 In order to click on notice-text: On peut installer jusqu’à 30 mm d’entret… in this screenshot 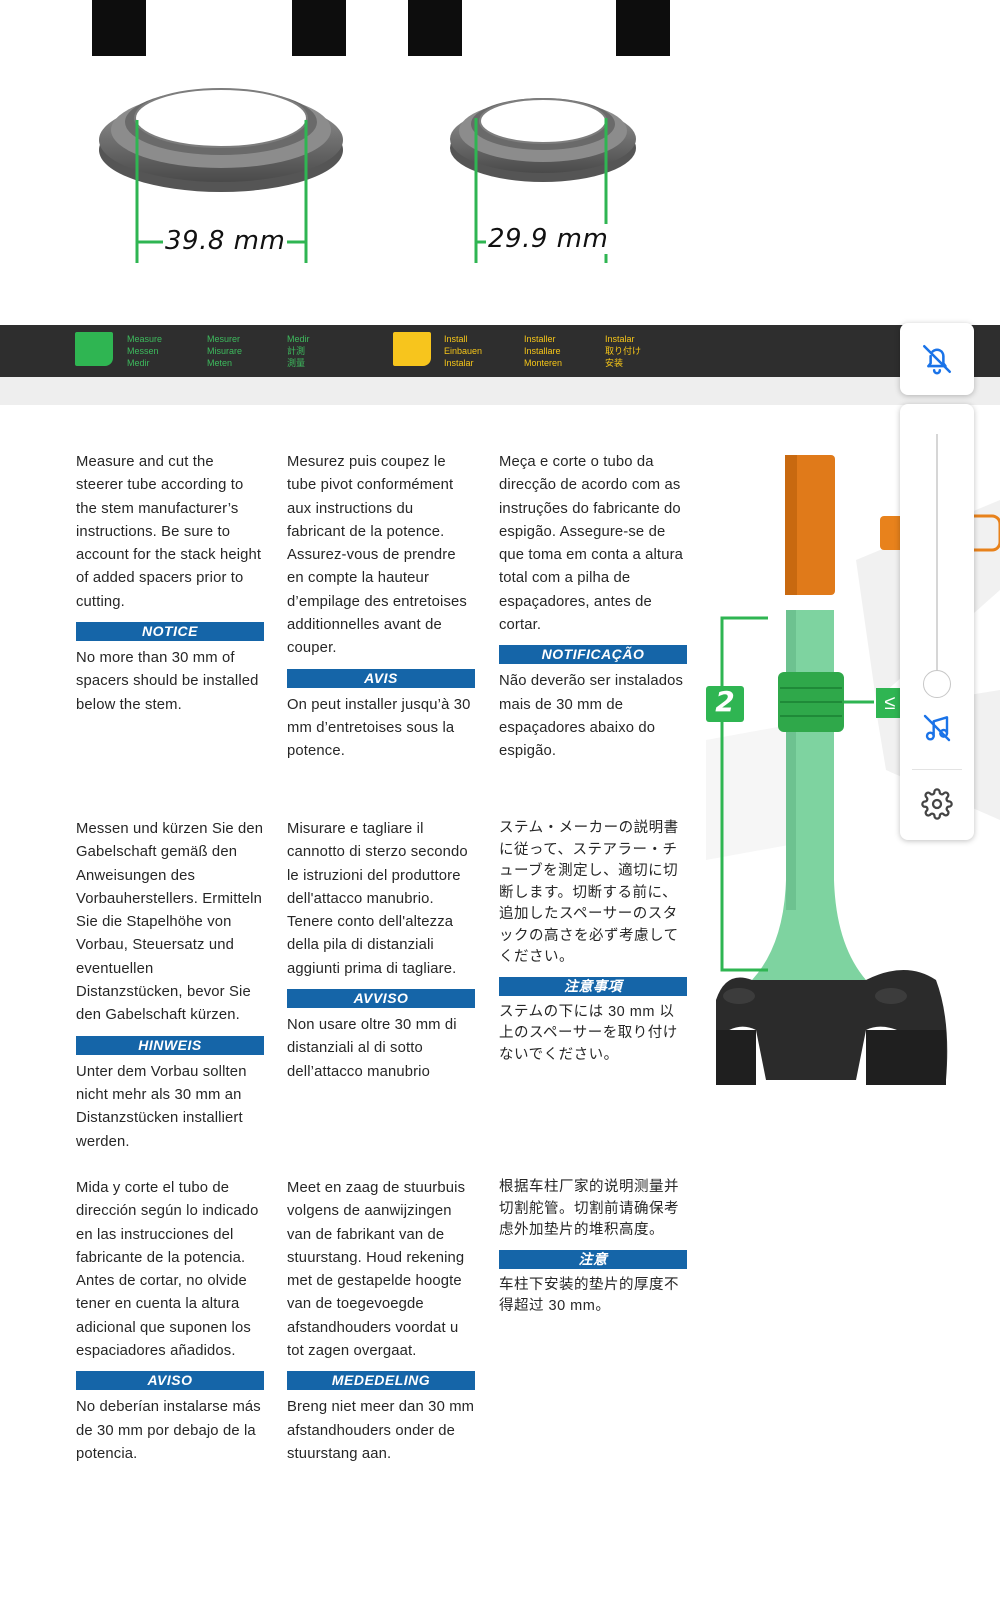, I will do `click(379, 728)`.